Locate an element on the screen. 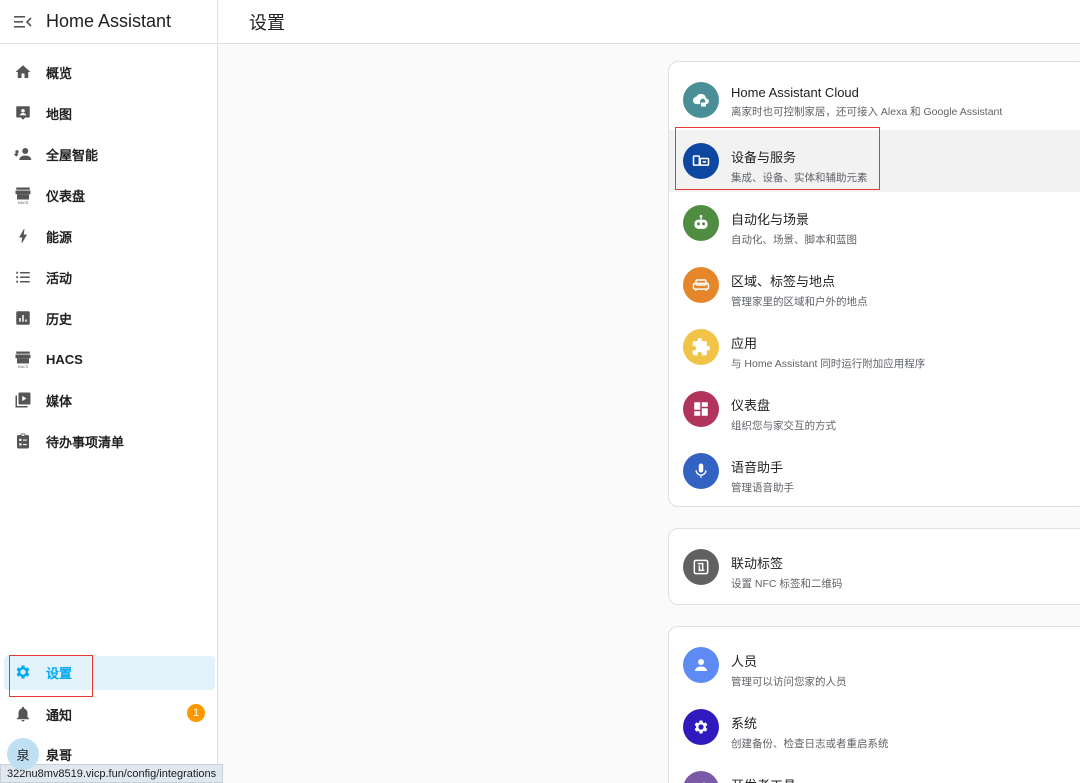 Image resolution: width=1080 pixels, height=783 pixels. sofa-icon is located at coordinates (701, 285).